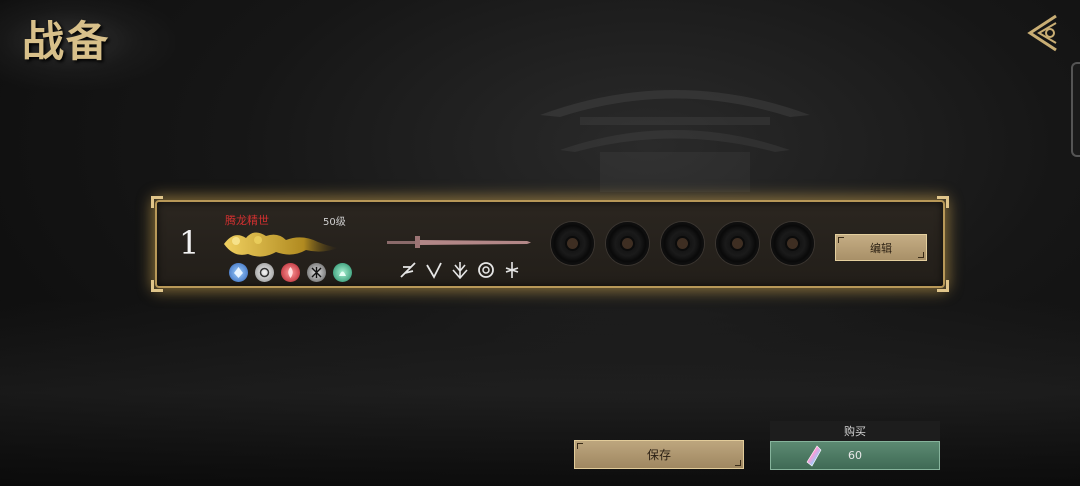 This screenshot has width=1080, height=486. I want to click on buy-button: 60, so click(855, 455).